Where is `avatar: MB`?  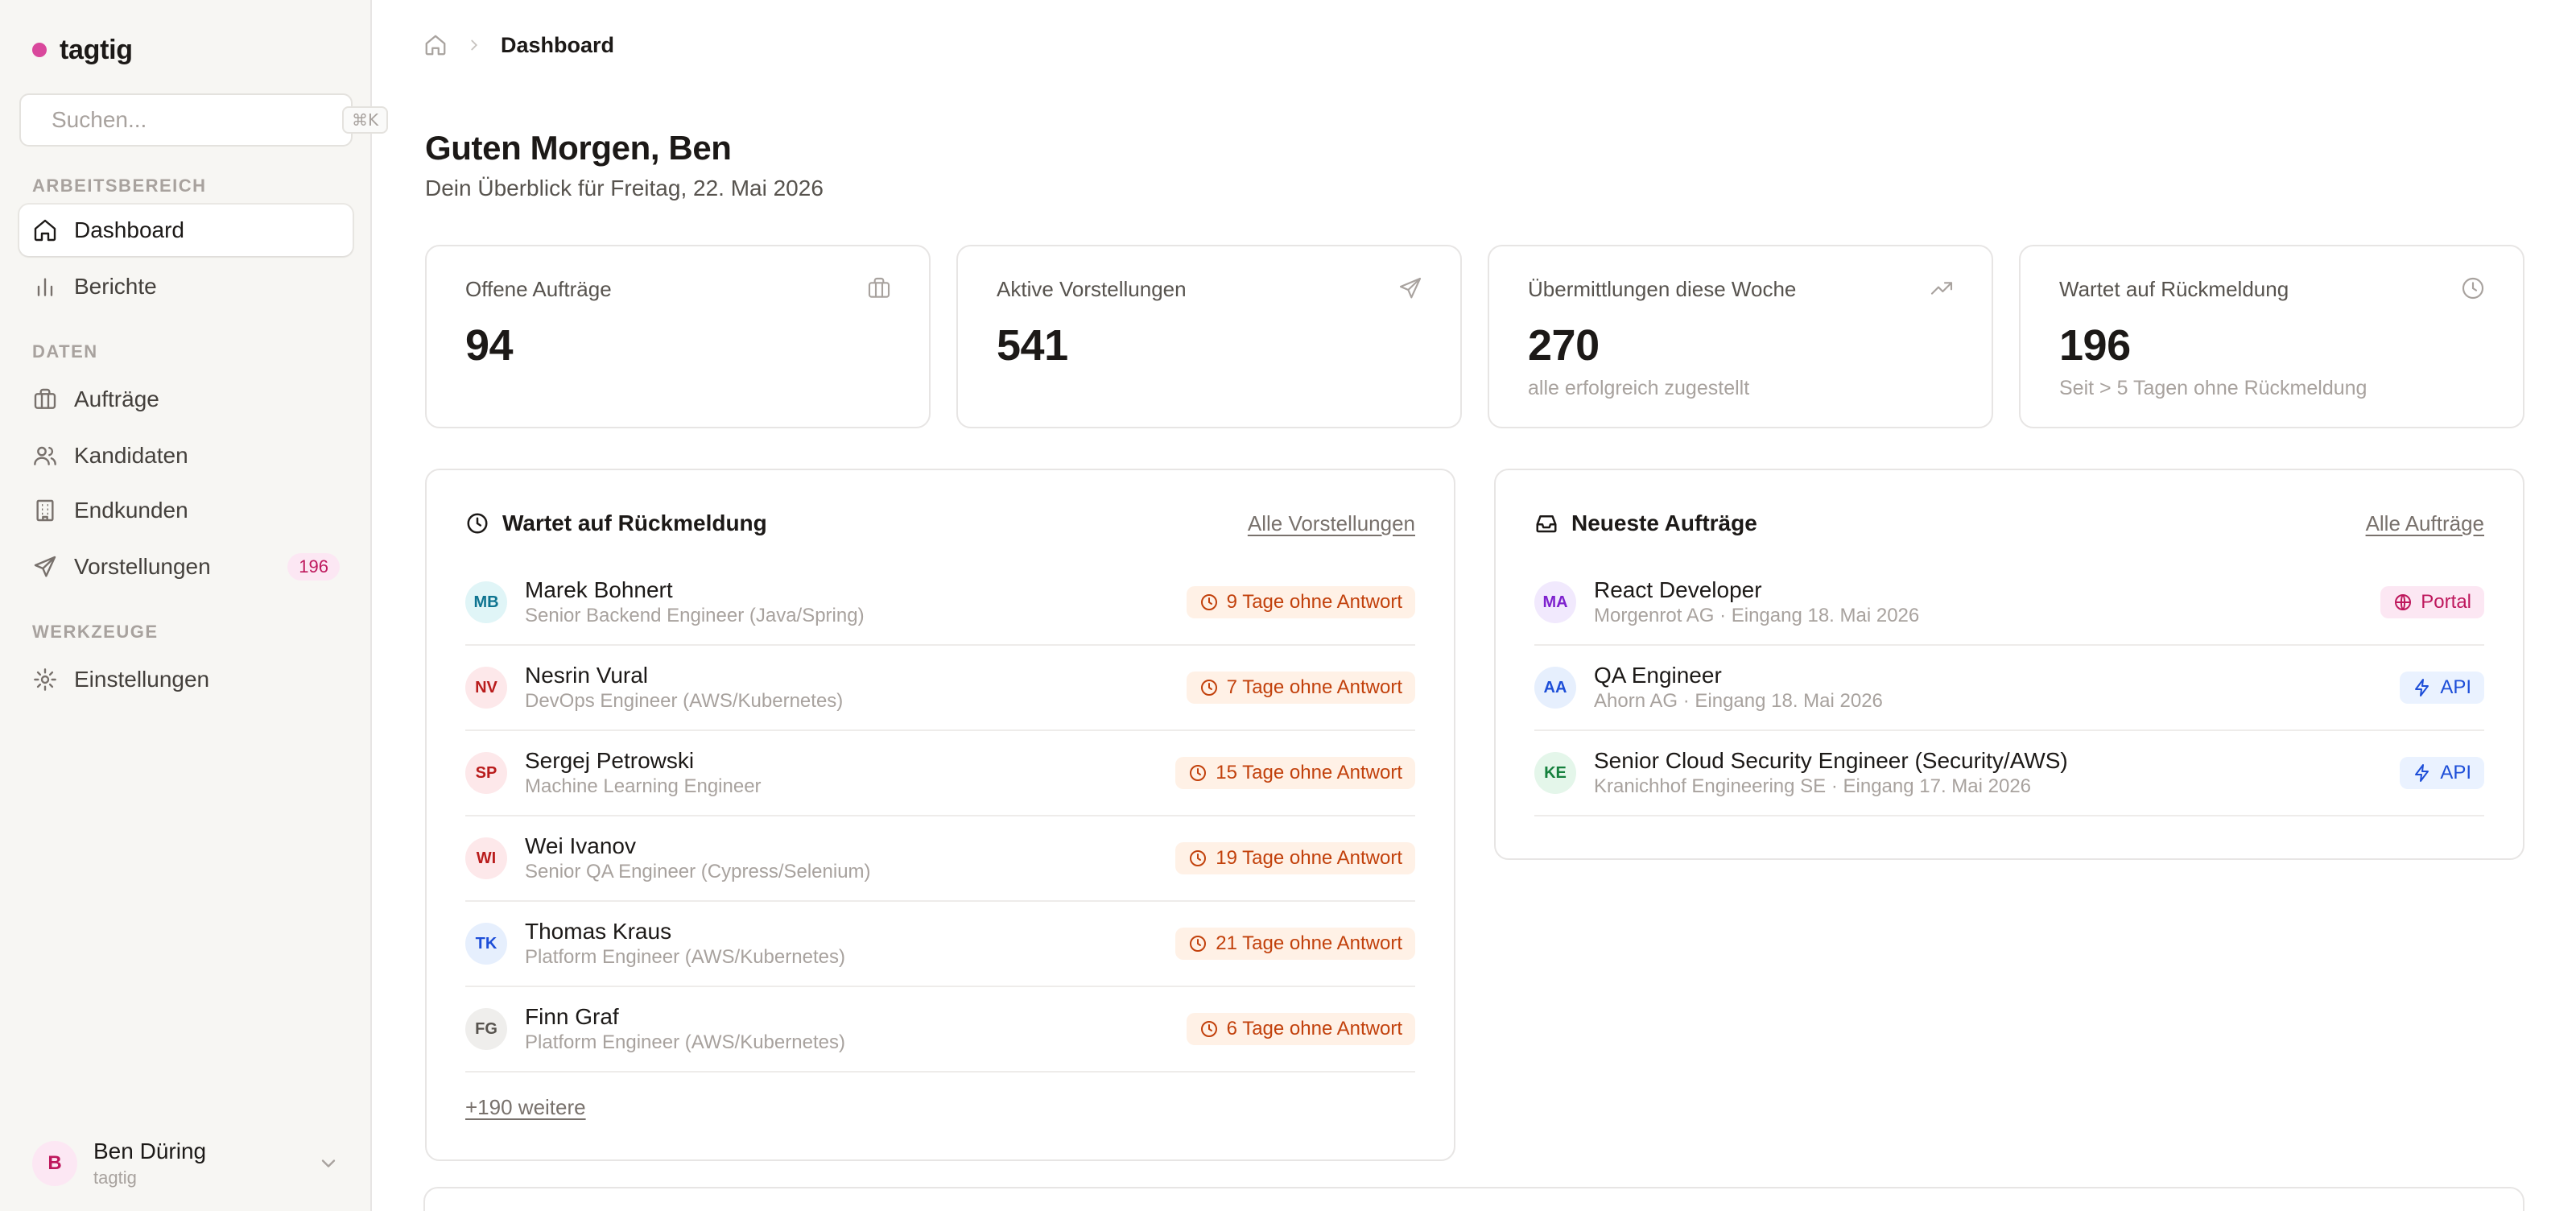 avatar: MB is located at coordinates (486, 602).